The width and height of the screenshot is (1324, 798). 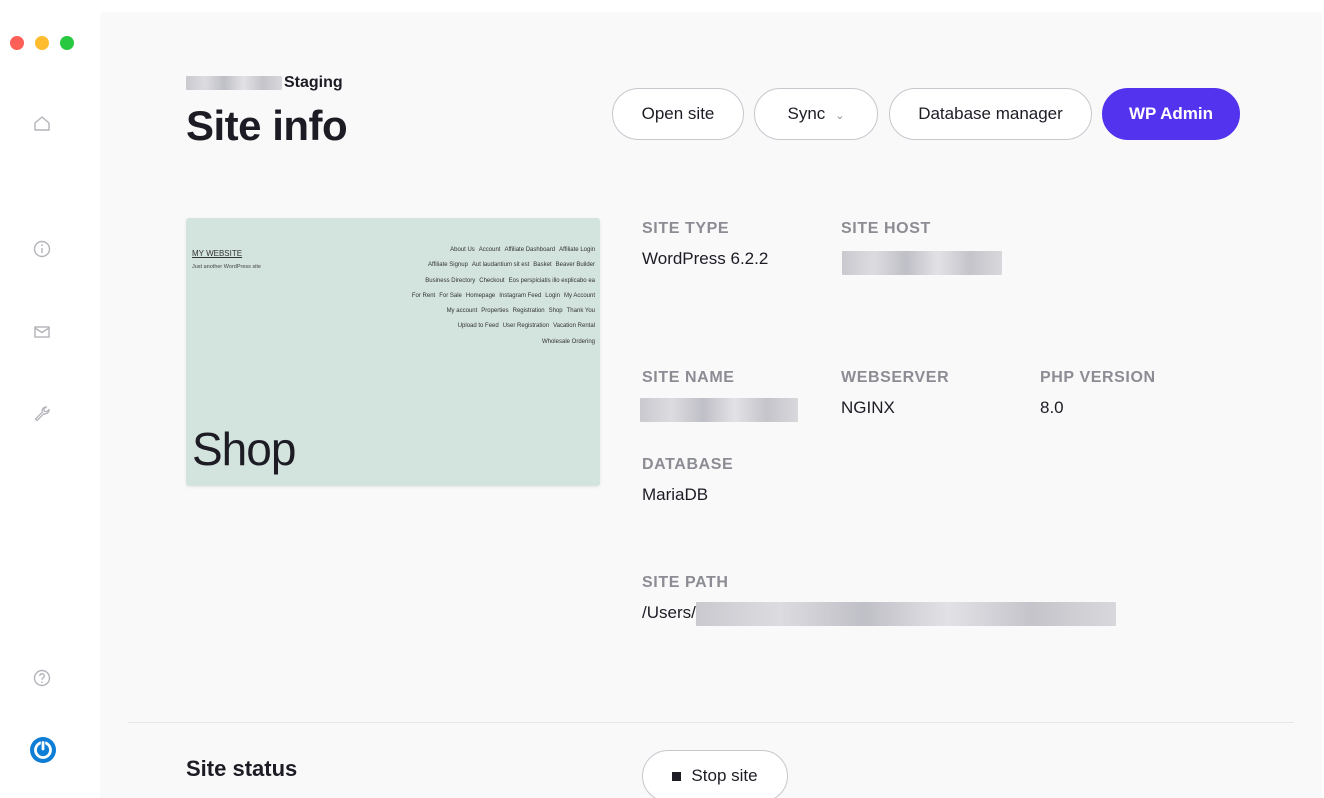 What do you see at coordinates (462, 311) in the screenshot?
I see `preview-nav-item: My account` at bounding box center [462, 311].